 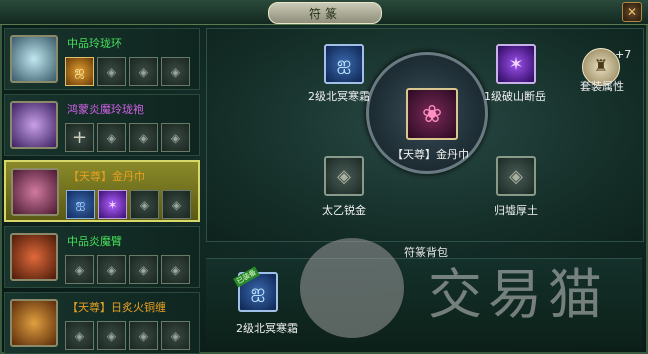 I want to click on rune-top-right-label: 1级破山断岳, so click(x=515, y=96).